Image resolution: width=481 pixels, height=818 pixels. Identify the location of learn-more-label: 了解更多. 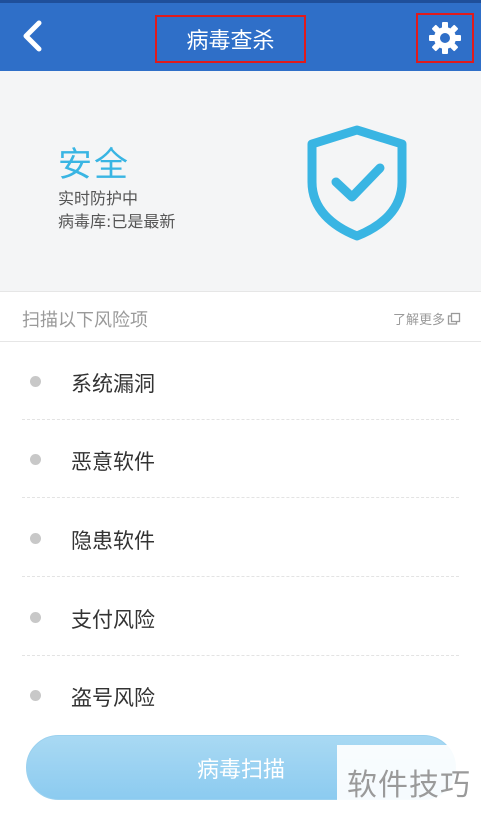
(418, 320).